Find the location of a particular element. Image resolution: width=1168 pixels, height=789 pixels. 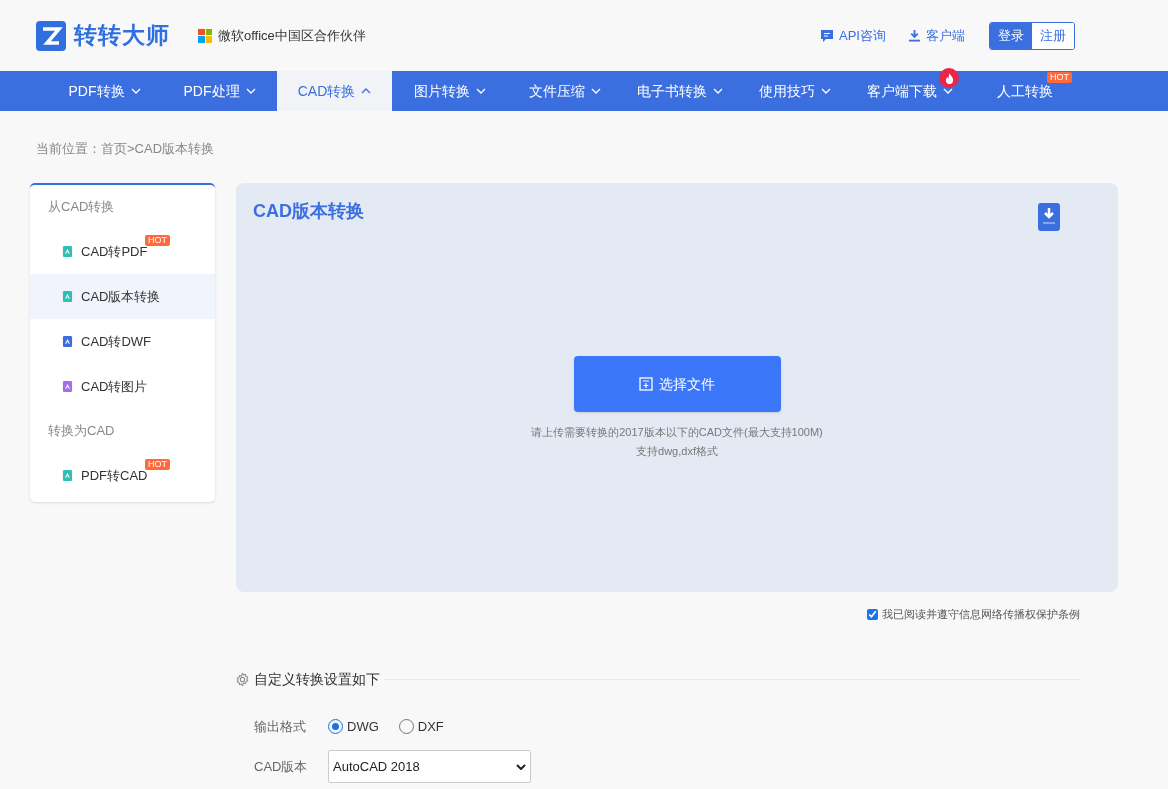

agreement-text: 我已阅读并遵守信息网络传播权保护条例 is located at coordinates (981, 614).